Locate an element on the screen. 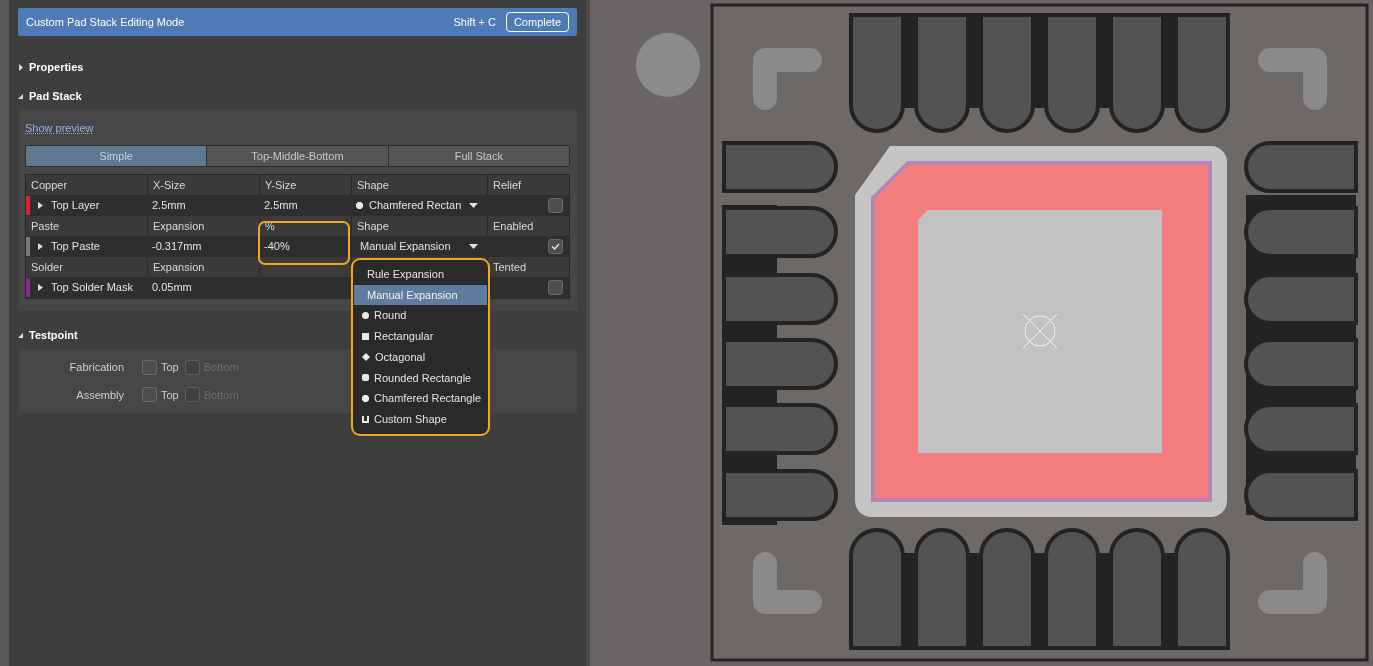 The image size is (1373, 666). column-header: Copper is located at coordinates (49, 185).